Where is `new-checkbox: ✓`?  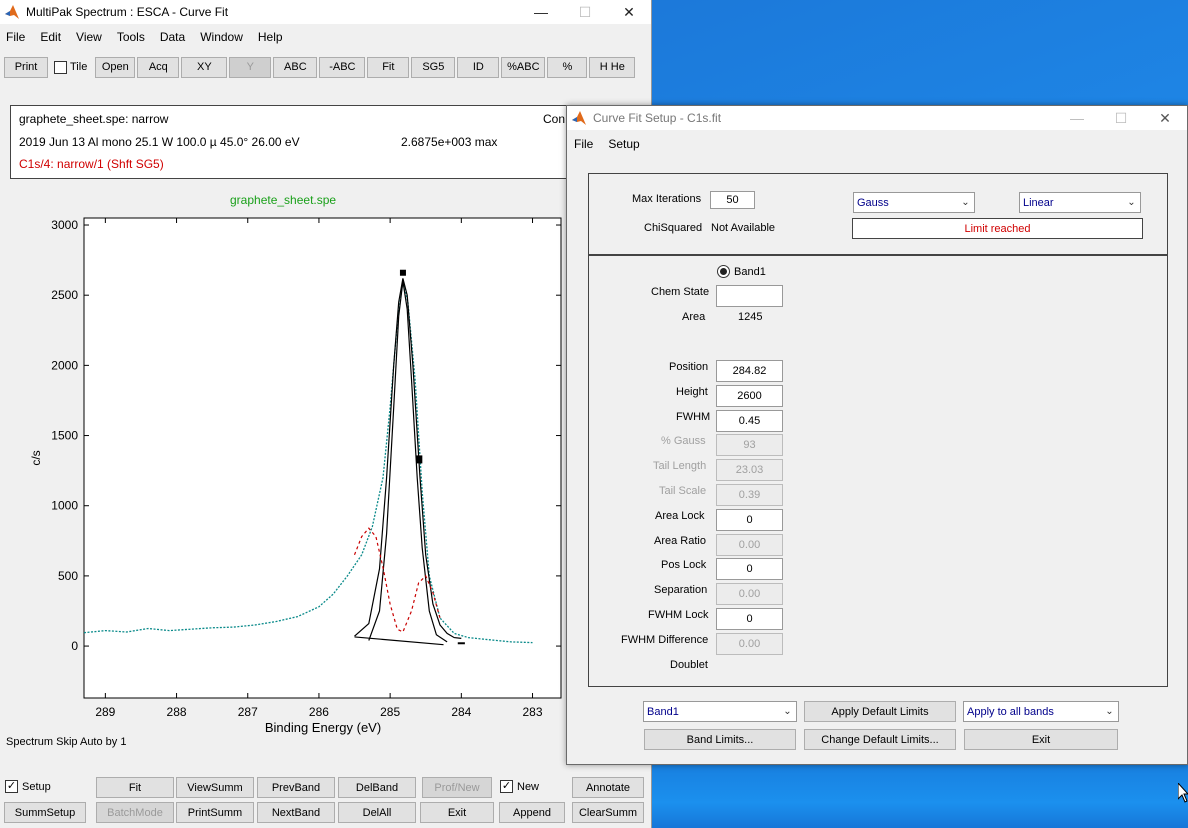 new-checkbox: ✓ is located at coordinates (506, 786).